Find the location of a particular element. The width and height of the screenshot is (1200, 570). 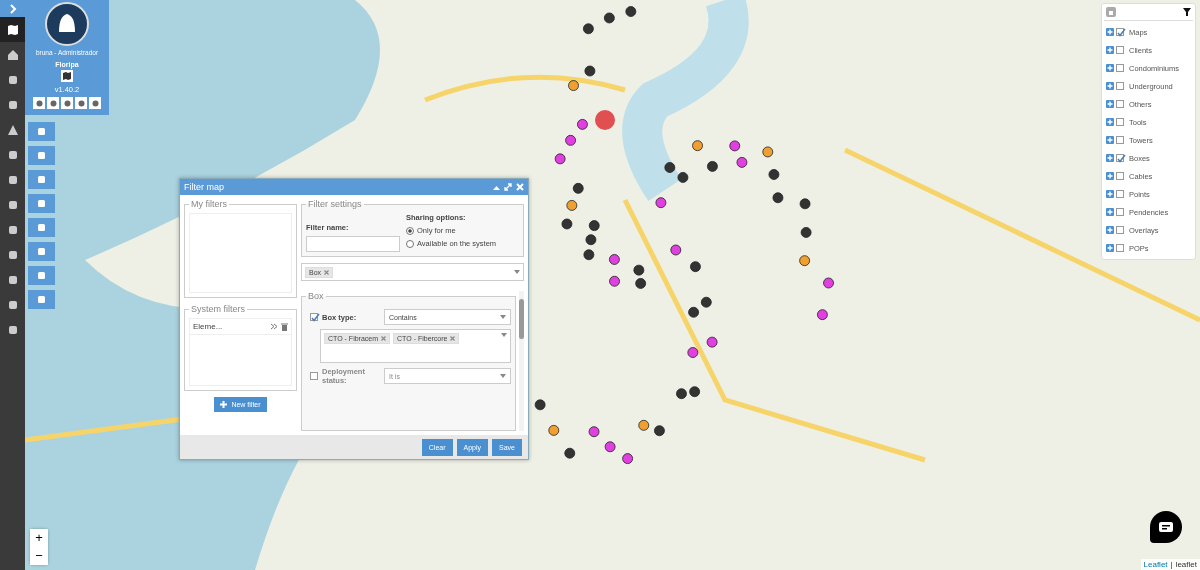

close-icon is located at coordinates (520, 187).